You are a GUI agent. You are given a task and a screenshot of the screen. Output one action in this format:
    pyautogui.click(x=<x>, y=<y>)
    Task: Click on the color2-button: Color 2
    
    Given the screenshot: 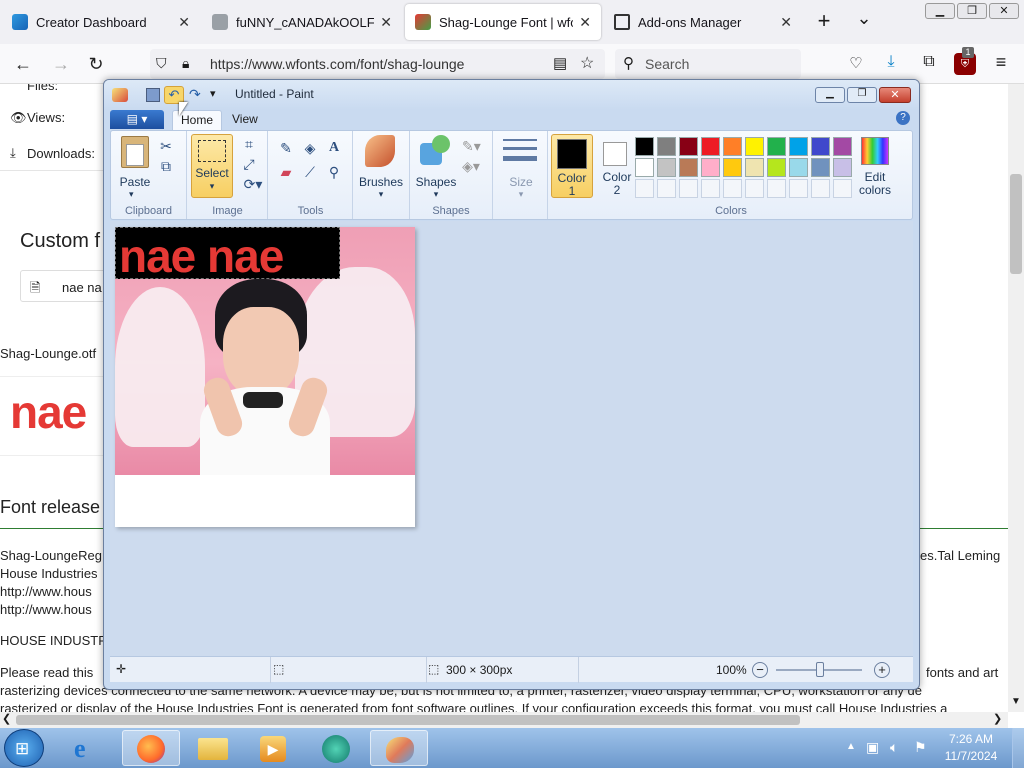 What is the action you would take?
    pyautogui.click(x=617, y=166)
    